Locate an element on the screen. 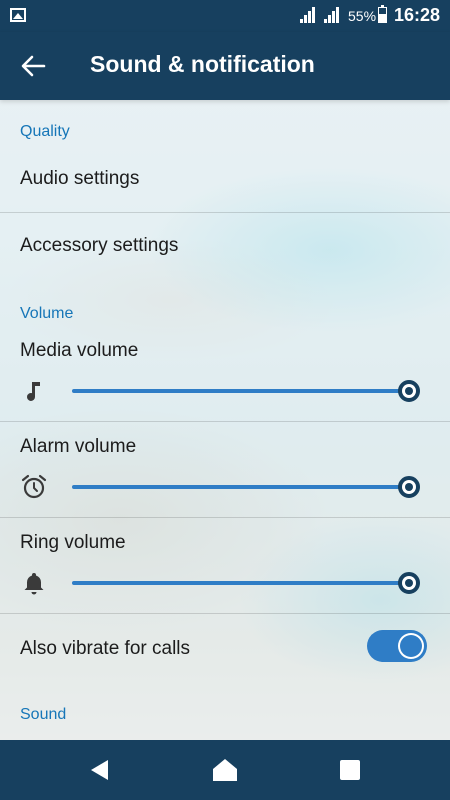  nav-back-button is located at coordinates (100, 770).